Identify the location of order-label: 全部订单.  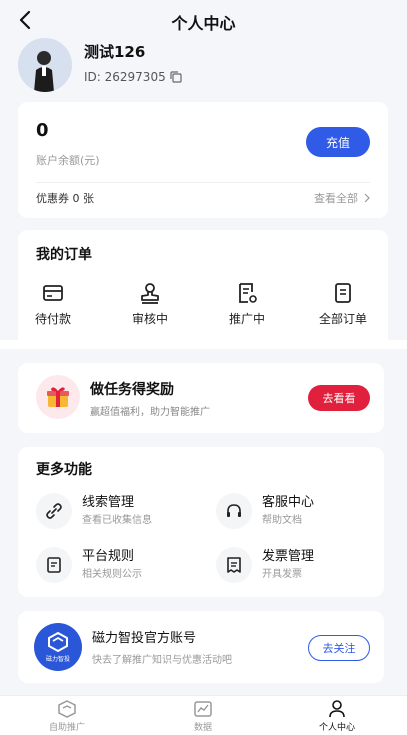
(342, 319).